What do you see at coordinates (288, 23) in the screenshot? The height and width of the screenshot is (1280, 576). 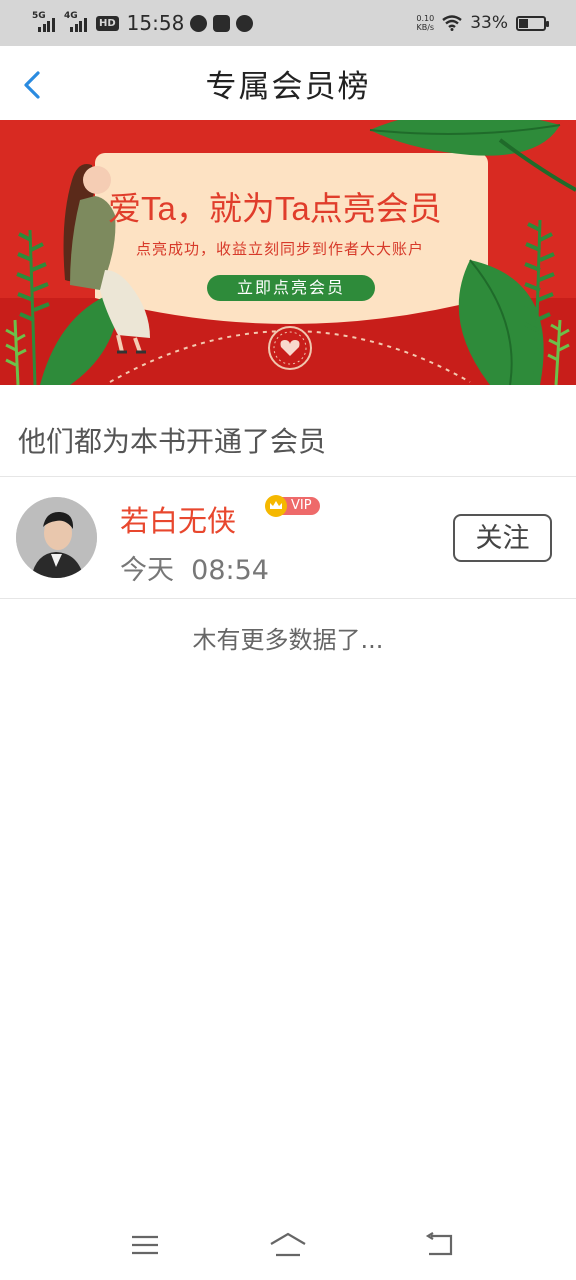 I see `status-bar: 5G 4G HD 15:58 0.10 KB/s 33%` at bounding box center [288, 23].